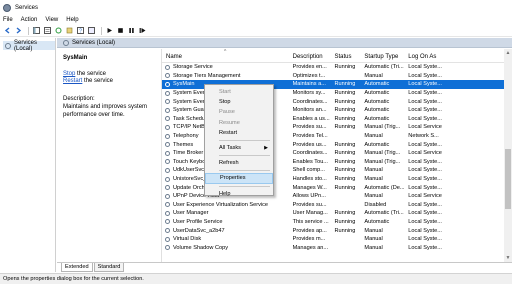 The height and width of the screenshot is (284, 512). What do you see at coordinates (508, 258) in the screenshot?
I see `scroll-down-icon: ▼` at bounding box center [508, 258].